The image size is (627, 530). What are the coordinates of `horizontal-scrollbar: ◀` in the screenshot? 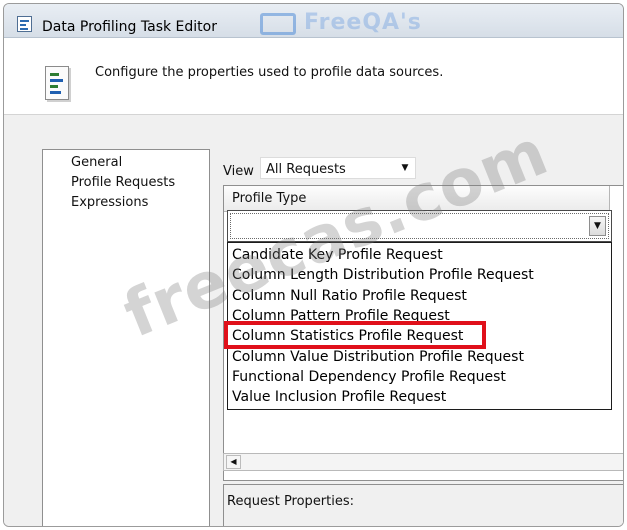 It's located at (423, 462).